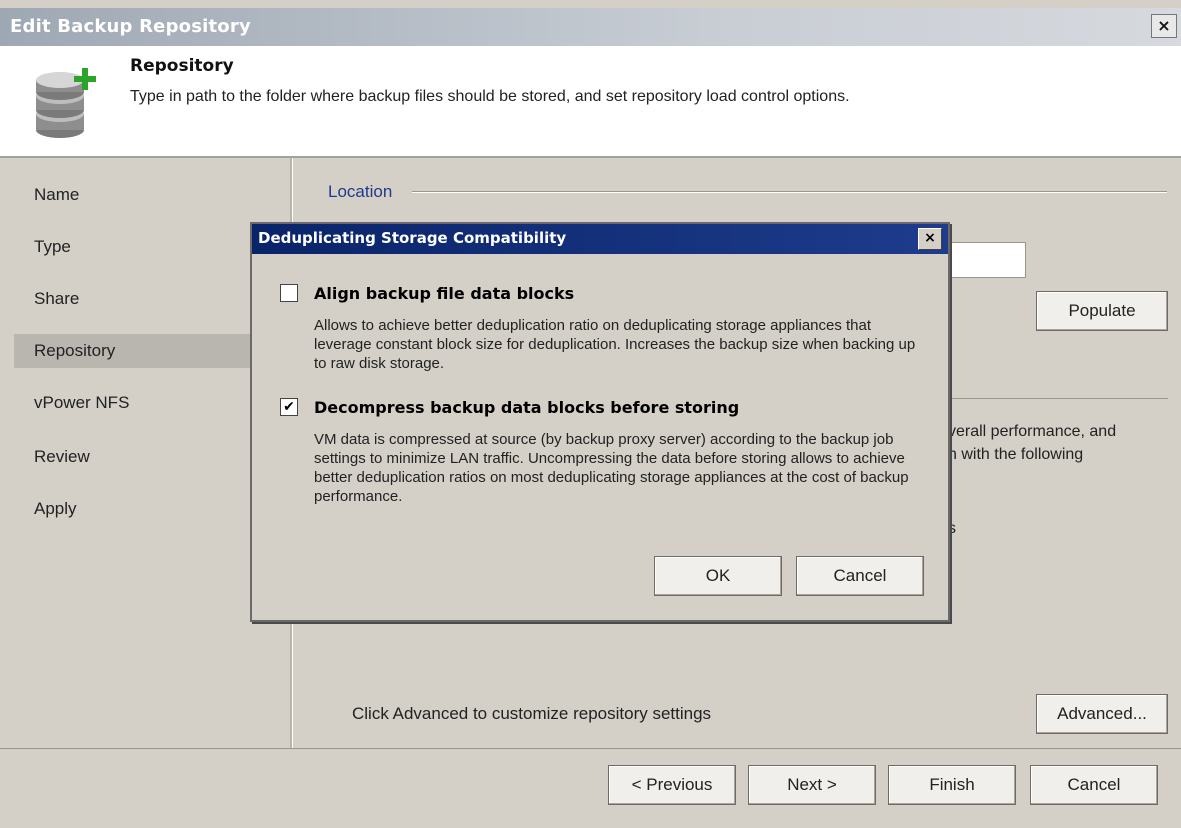 Image resolution: width=1181 pixels, height=828 pixels. I want to click on sidebar-item-name: Name, so click(132, 195).